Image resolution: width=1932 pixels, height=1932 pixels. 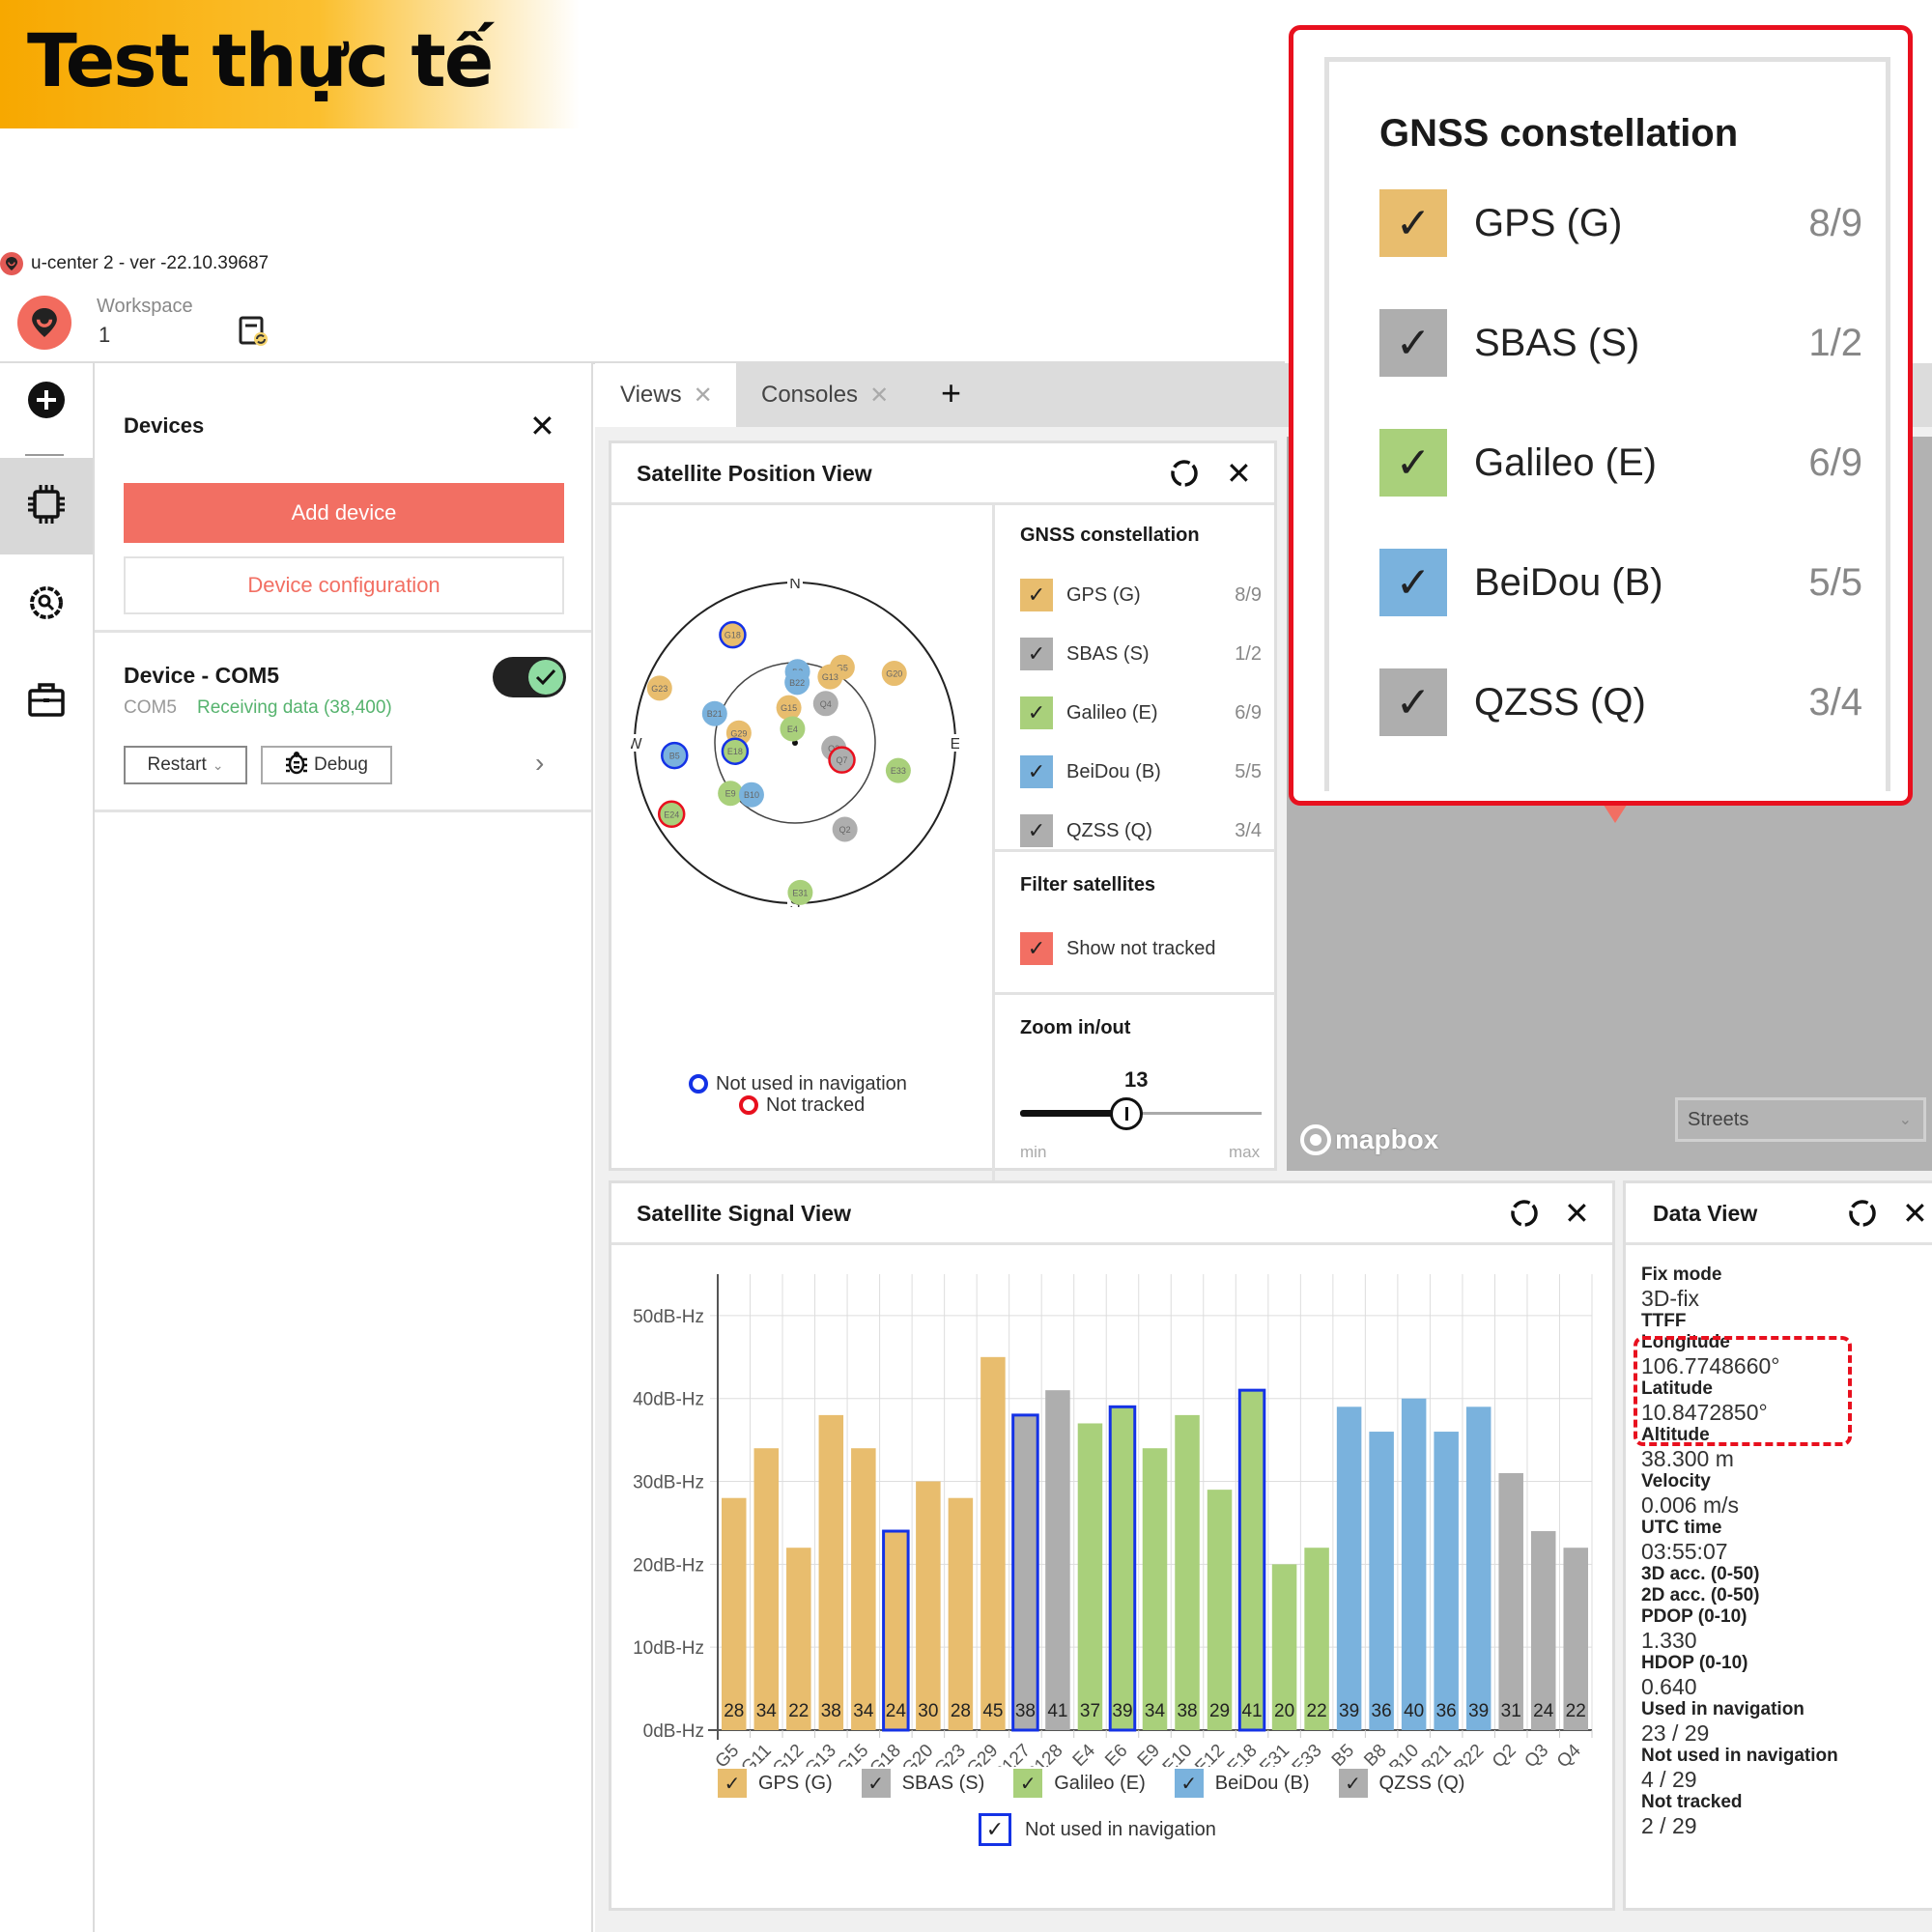 I want to click on device-connection-toggle, so click(x=529, y=677).